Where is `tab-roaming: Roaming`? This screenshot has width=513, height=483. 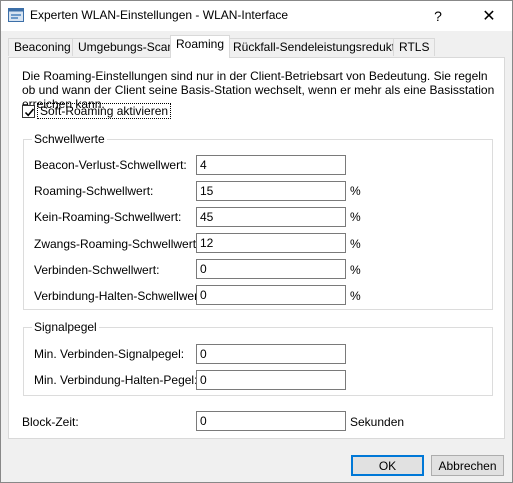 tab-roaming: Roaming is located at coordinates (200, 46).